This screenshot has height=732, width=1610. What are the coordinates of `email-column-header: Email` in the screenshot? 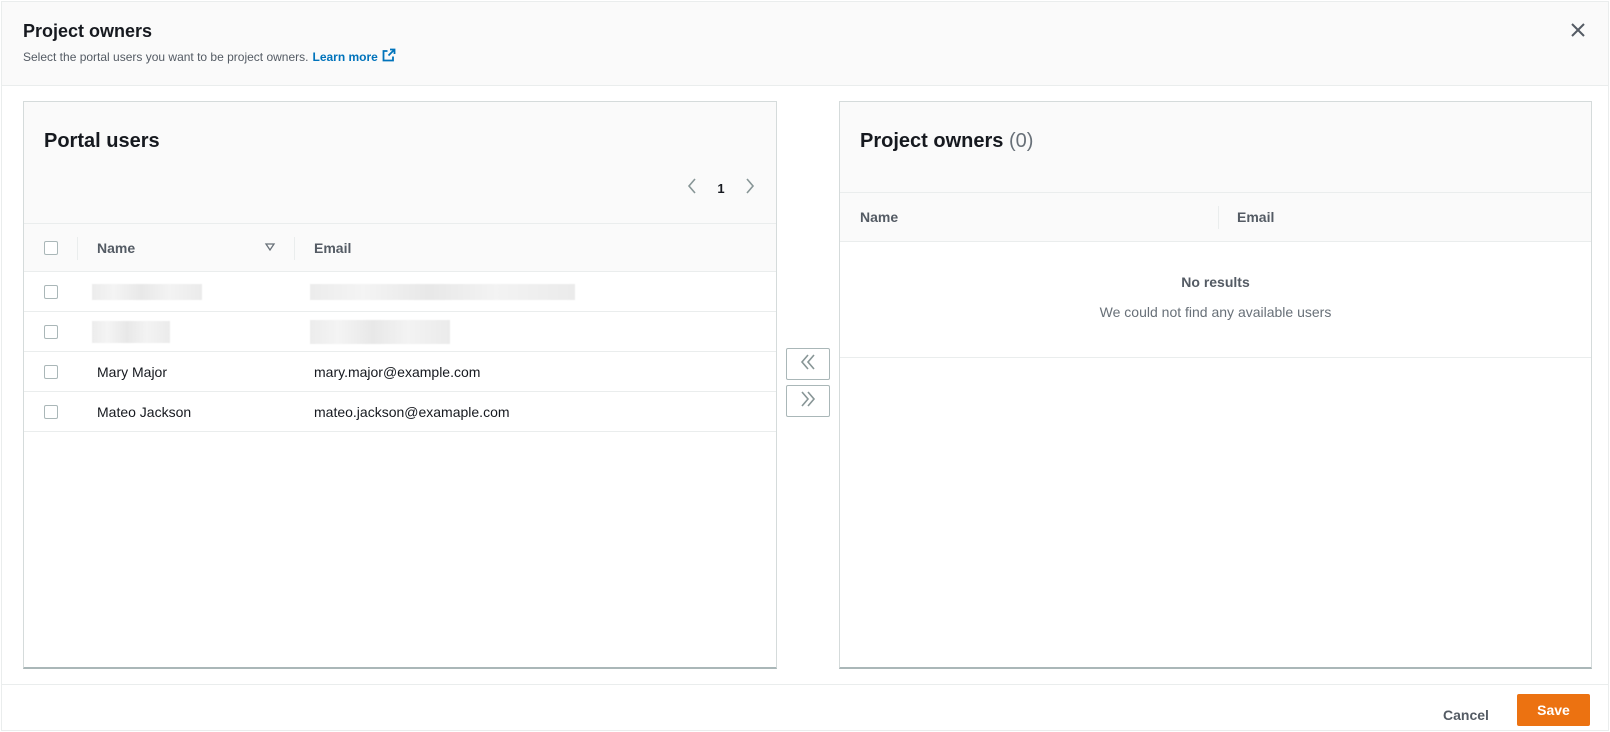 It's located at (332, 247).